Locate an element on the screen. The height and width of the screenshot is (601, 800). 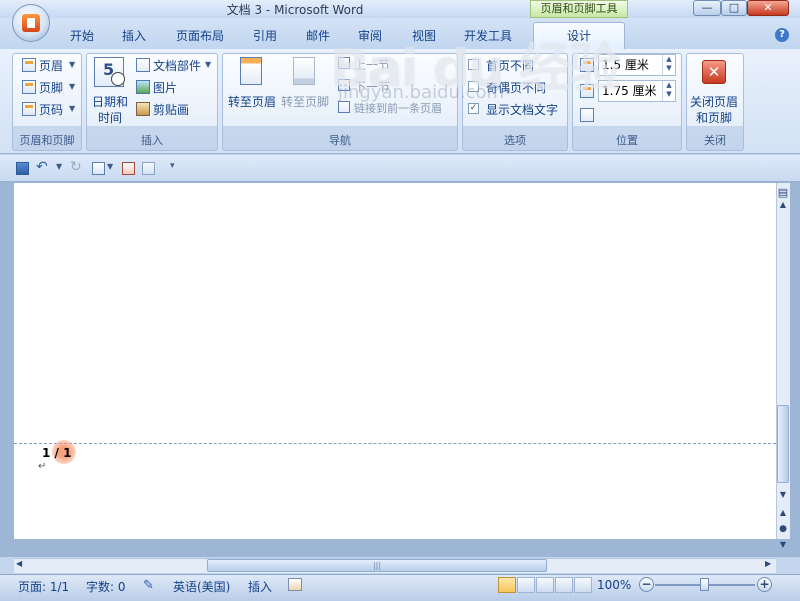
scroll-right-icon: ▶ is located at coordinates (768, 563).